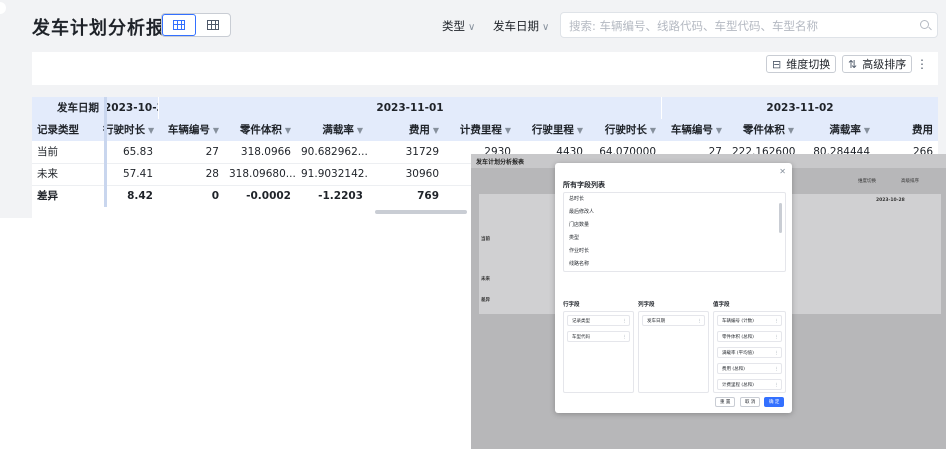  I want to click on table-cell: 318.0966, so click(265, 152).